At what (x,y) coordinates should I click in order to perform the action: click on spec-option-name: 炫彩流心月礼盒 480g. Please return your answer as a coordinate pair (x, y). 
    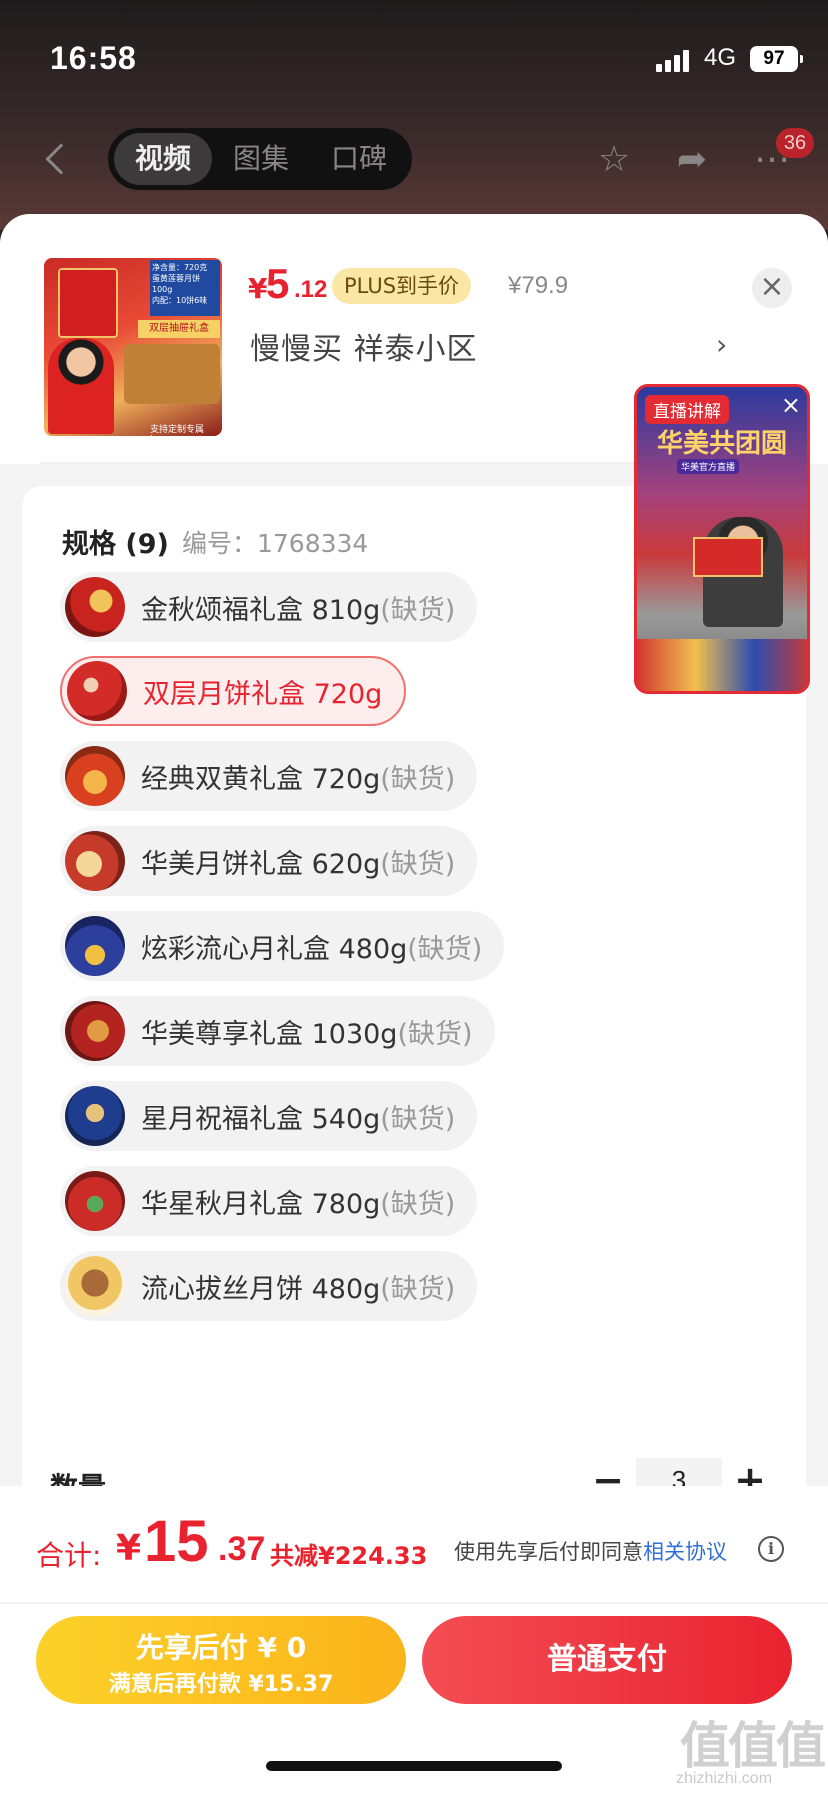
    Looking at the image, I should click on (274, 949).